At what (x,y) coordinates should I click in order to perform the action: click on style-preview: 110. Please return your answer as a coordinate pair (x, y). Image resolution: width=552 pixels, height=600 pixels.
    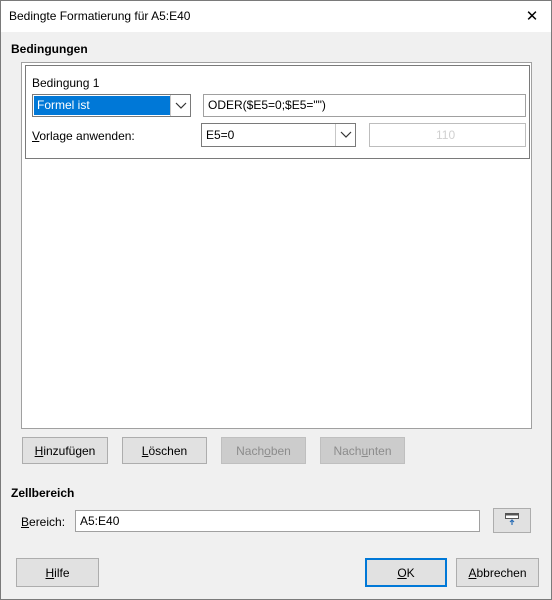
    Looking at the image, I should click on (447, 135).